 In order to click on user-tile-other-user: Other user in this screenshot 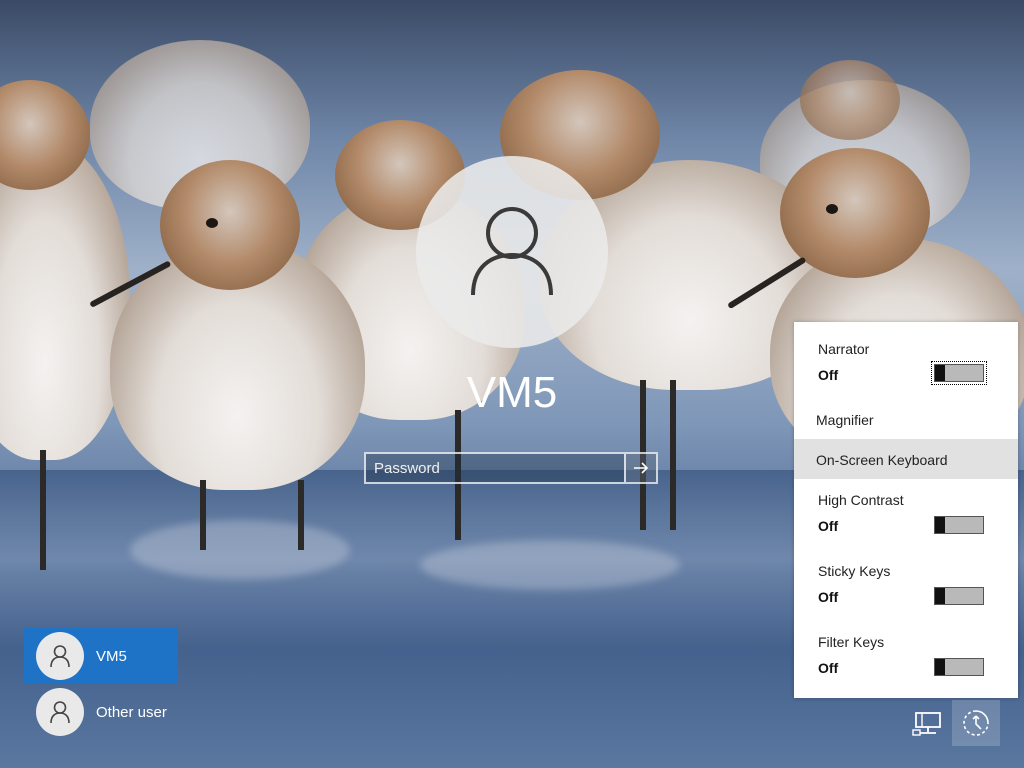, I will do `click(101, 712)`.